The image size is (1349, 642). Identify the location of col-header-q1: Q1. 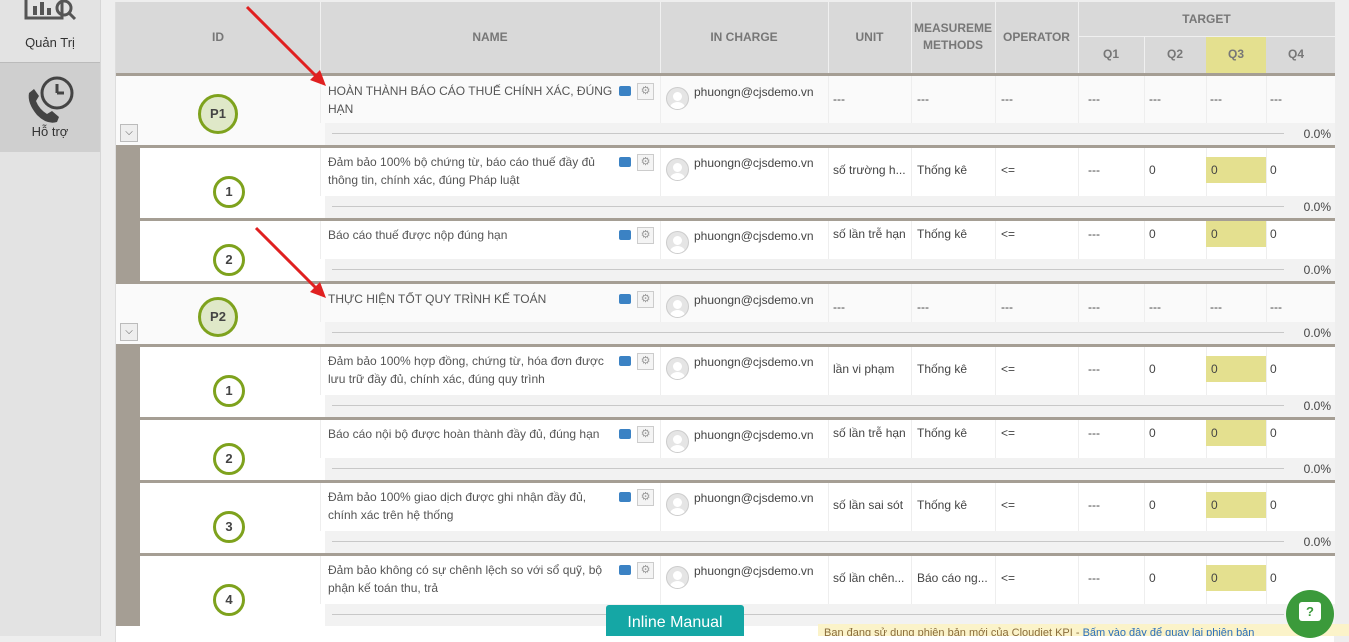
(1111, 54).